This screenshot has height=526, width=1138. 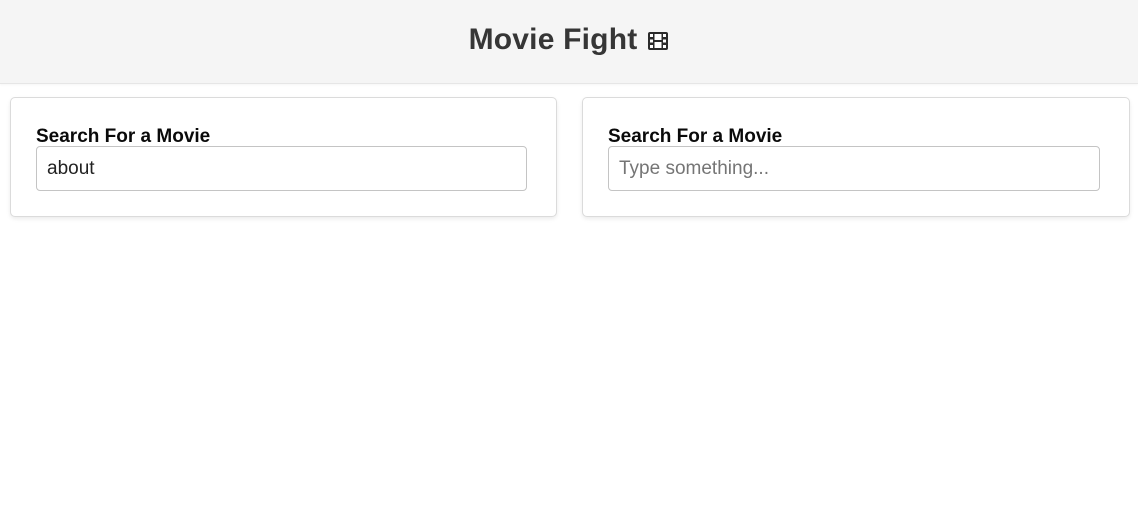 I want to click on film-icon, so click(x=658, y=41).